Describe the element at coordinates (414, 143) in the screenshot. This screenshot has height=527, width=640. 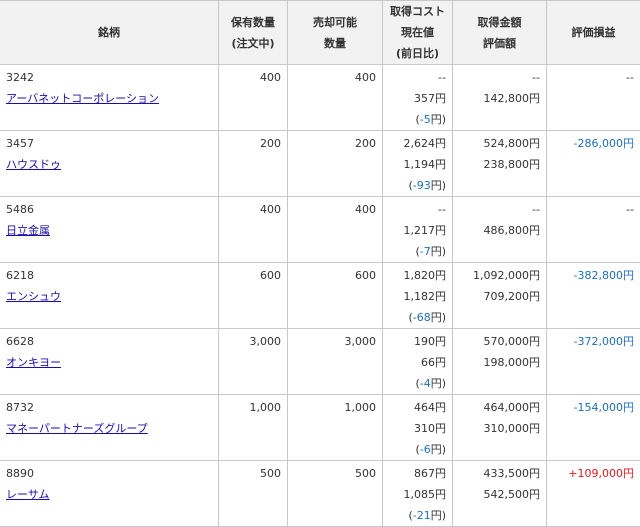
I see `cost-price: 2,624円` at that location.